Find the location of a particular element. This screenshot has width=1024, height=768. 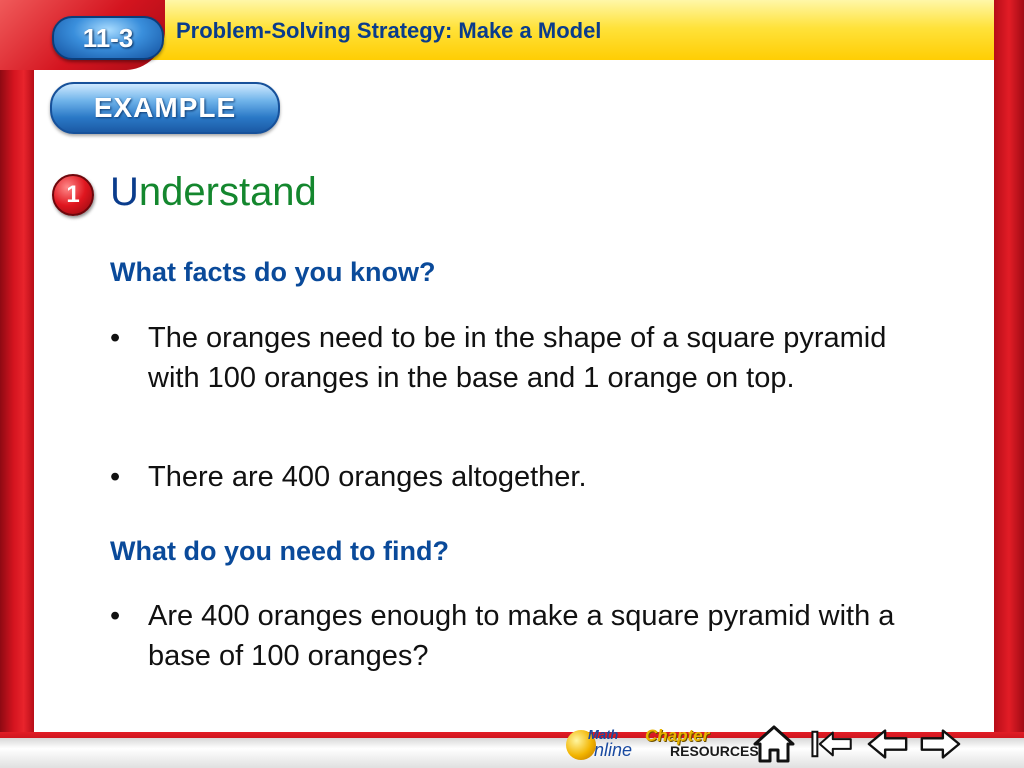

math-online-online-label: nline is located at coordinates (613, 750).